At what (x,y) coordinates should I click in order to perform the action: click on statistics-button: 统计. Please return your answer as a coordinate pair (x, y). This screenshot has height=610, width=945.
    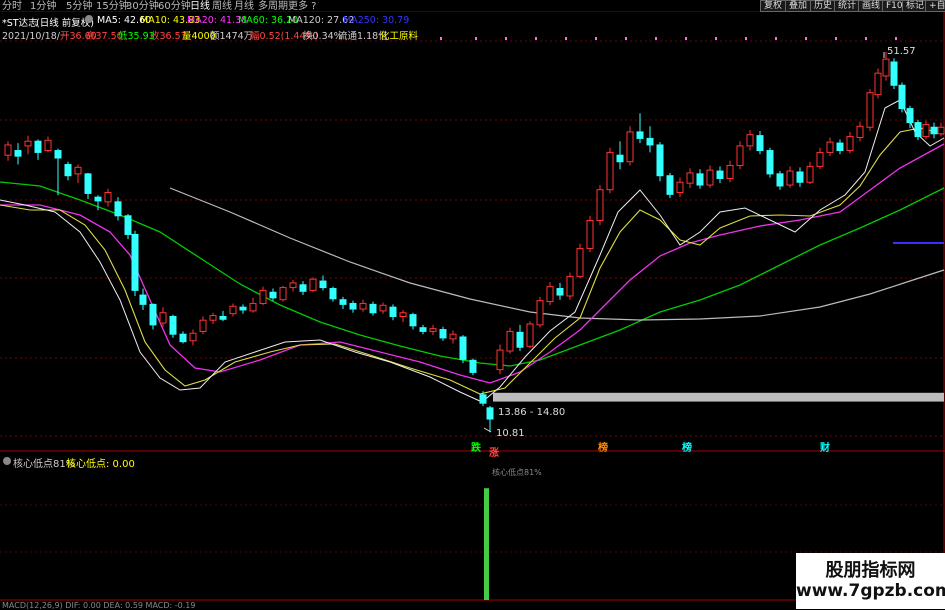
    Looking at the image, I should click on (847, 6).